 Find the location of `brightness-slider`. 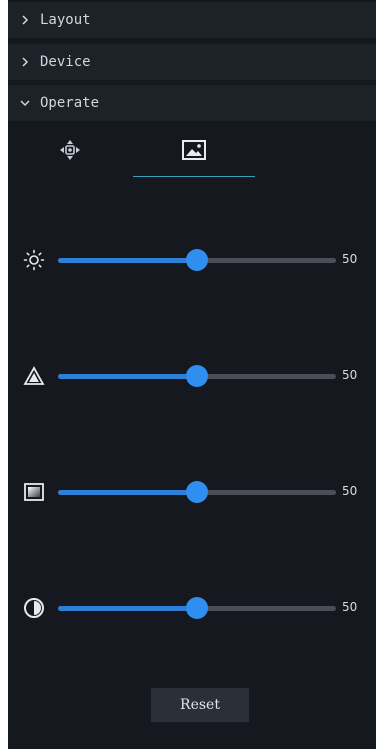

brightness-slider is located at coordinates (197, 260).